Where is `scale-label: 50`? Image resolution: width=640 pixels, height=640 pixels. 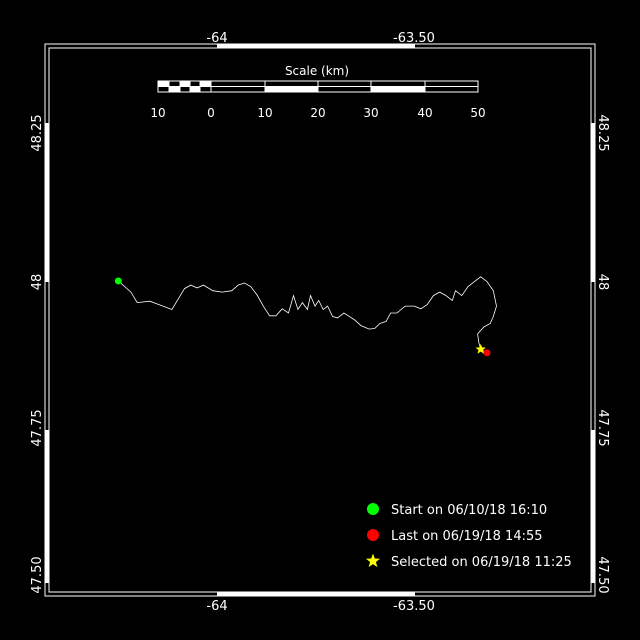 scale-label: 50 is located at coordinates (477, 113).